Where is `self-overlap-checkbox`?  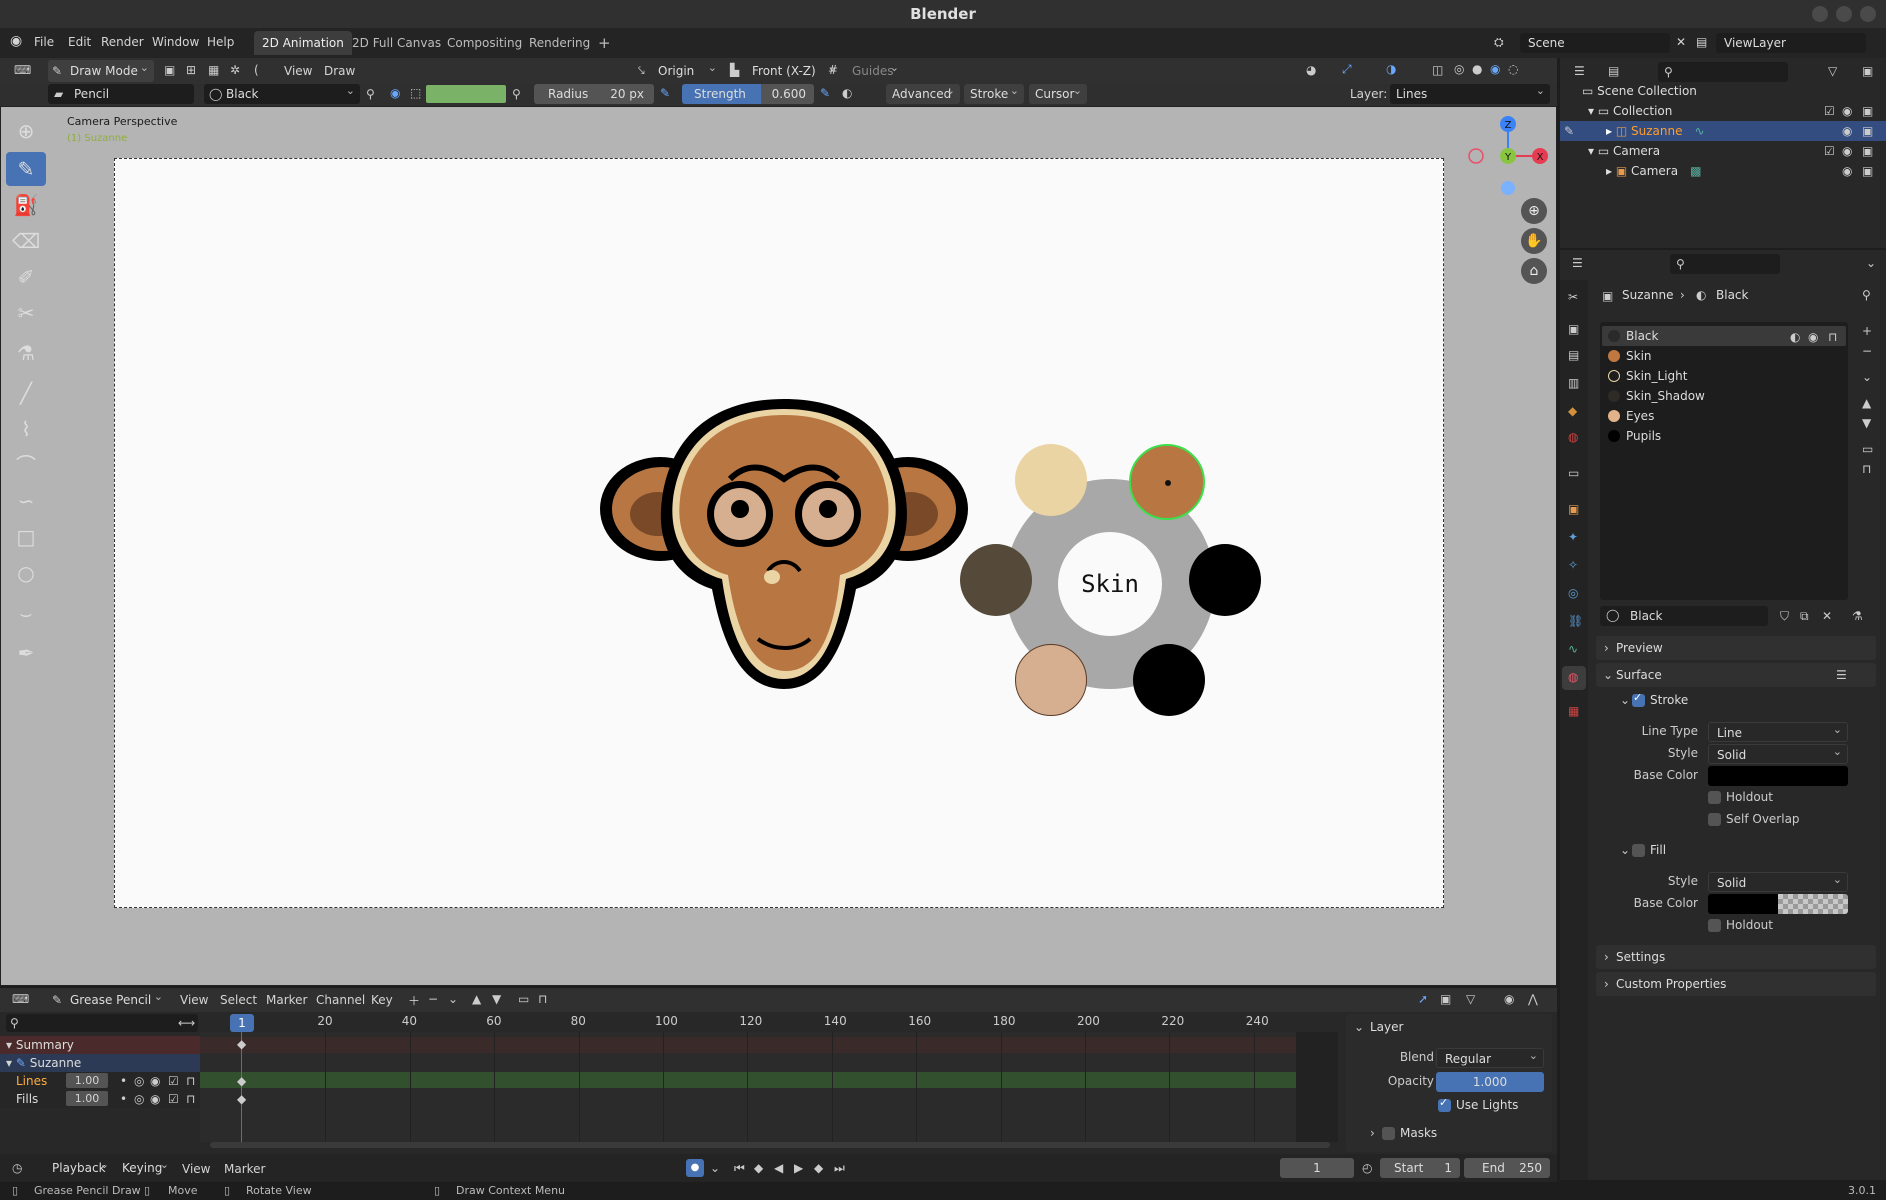 self-overlap-checkbox is located at coordinates (1714, 819).